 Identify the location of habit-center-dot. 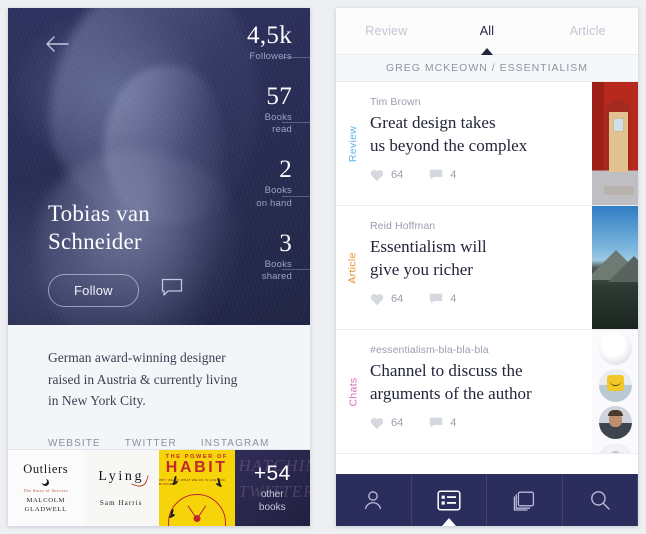
(197, 518).